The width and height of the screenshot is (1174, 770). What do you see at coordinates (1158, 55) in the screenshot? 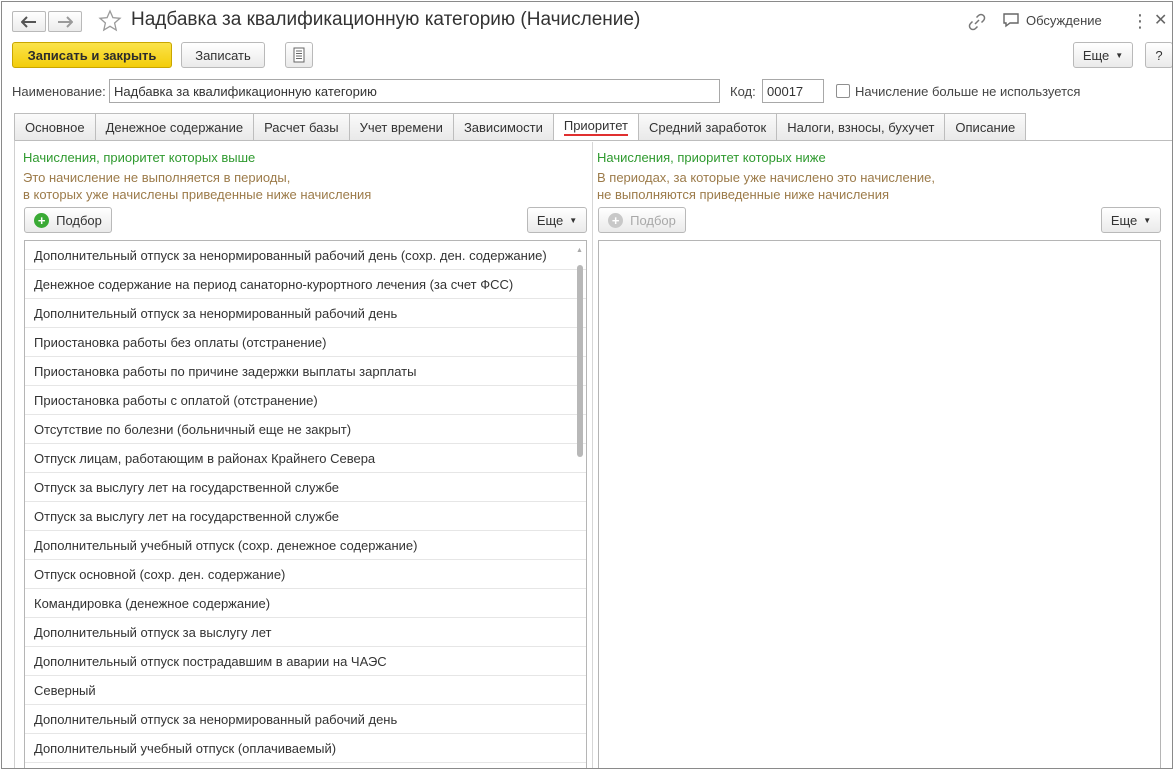
I see `help-button: ?` at bounding box center [1158, 55].